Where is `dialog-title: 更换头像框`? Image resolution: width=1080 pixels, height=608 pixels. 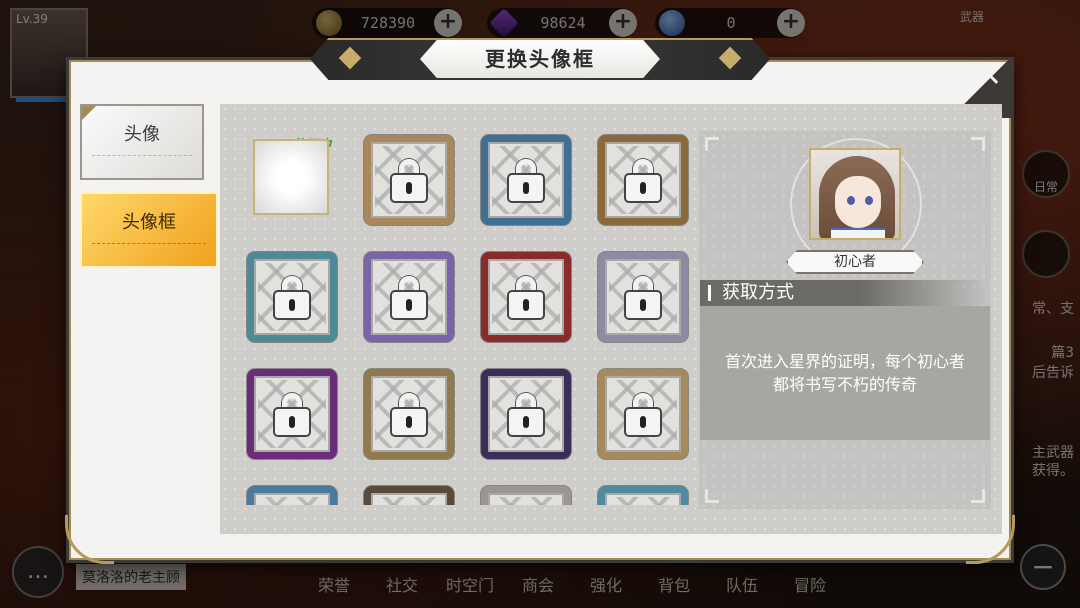 dialog-title: 更换头像框 is located at coordinates (540, 59).